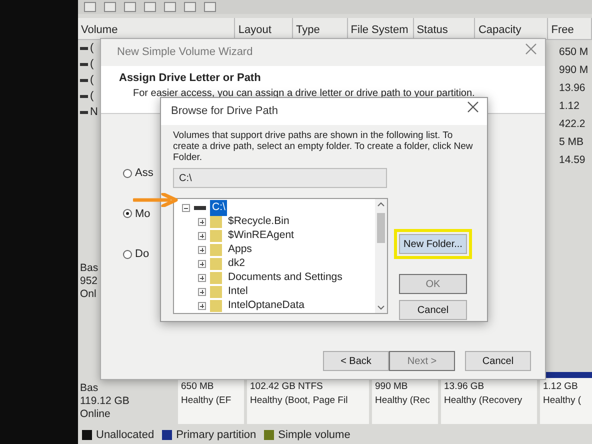 Image resolution: width=592 pixels, height=444 pixels. I want to click on scroll-down-icon, so click(381, 308).